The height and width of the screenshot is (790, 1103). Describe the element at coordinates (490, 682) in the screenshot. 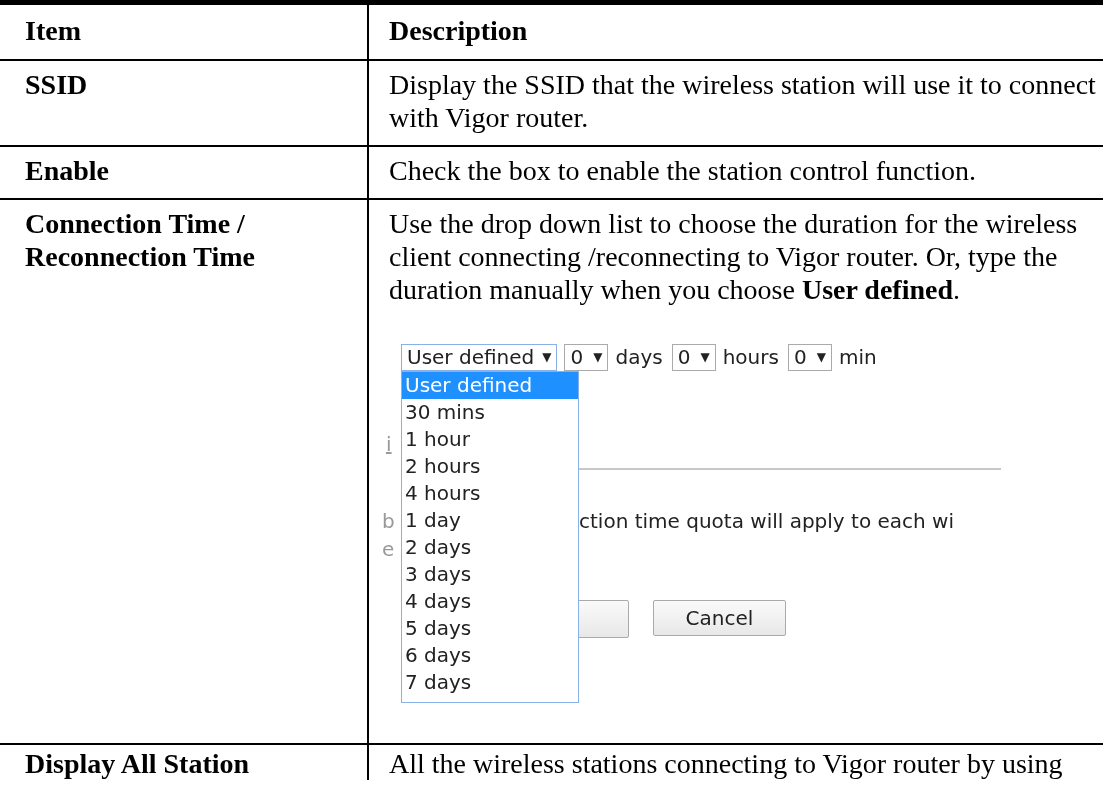

I see `dropdown-option: 7 days` at that location.